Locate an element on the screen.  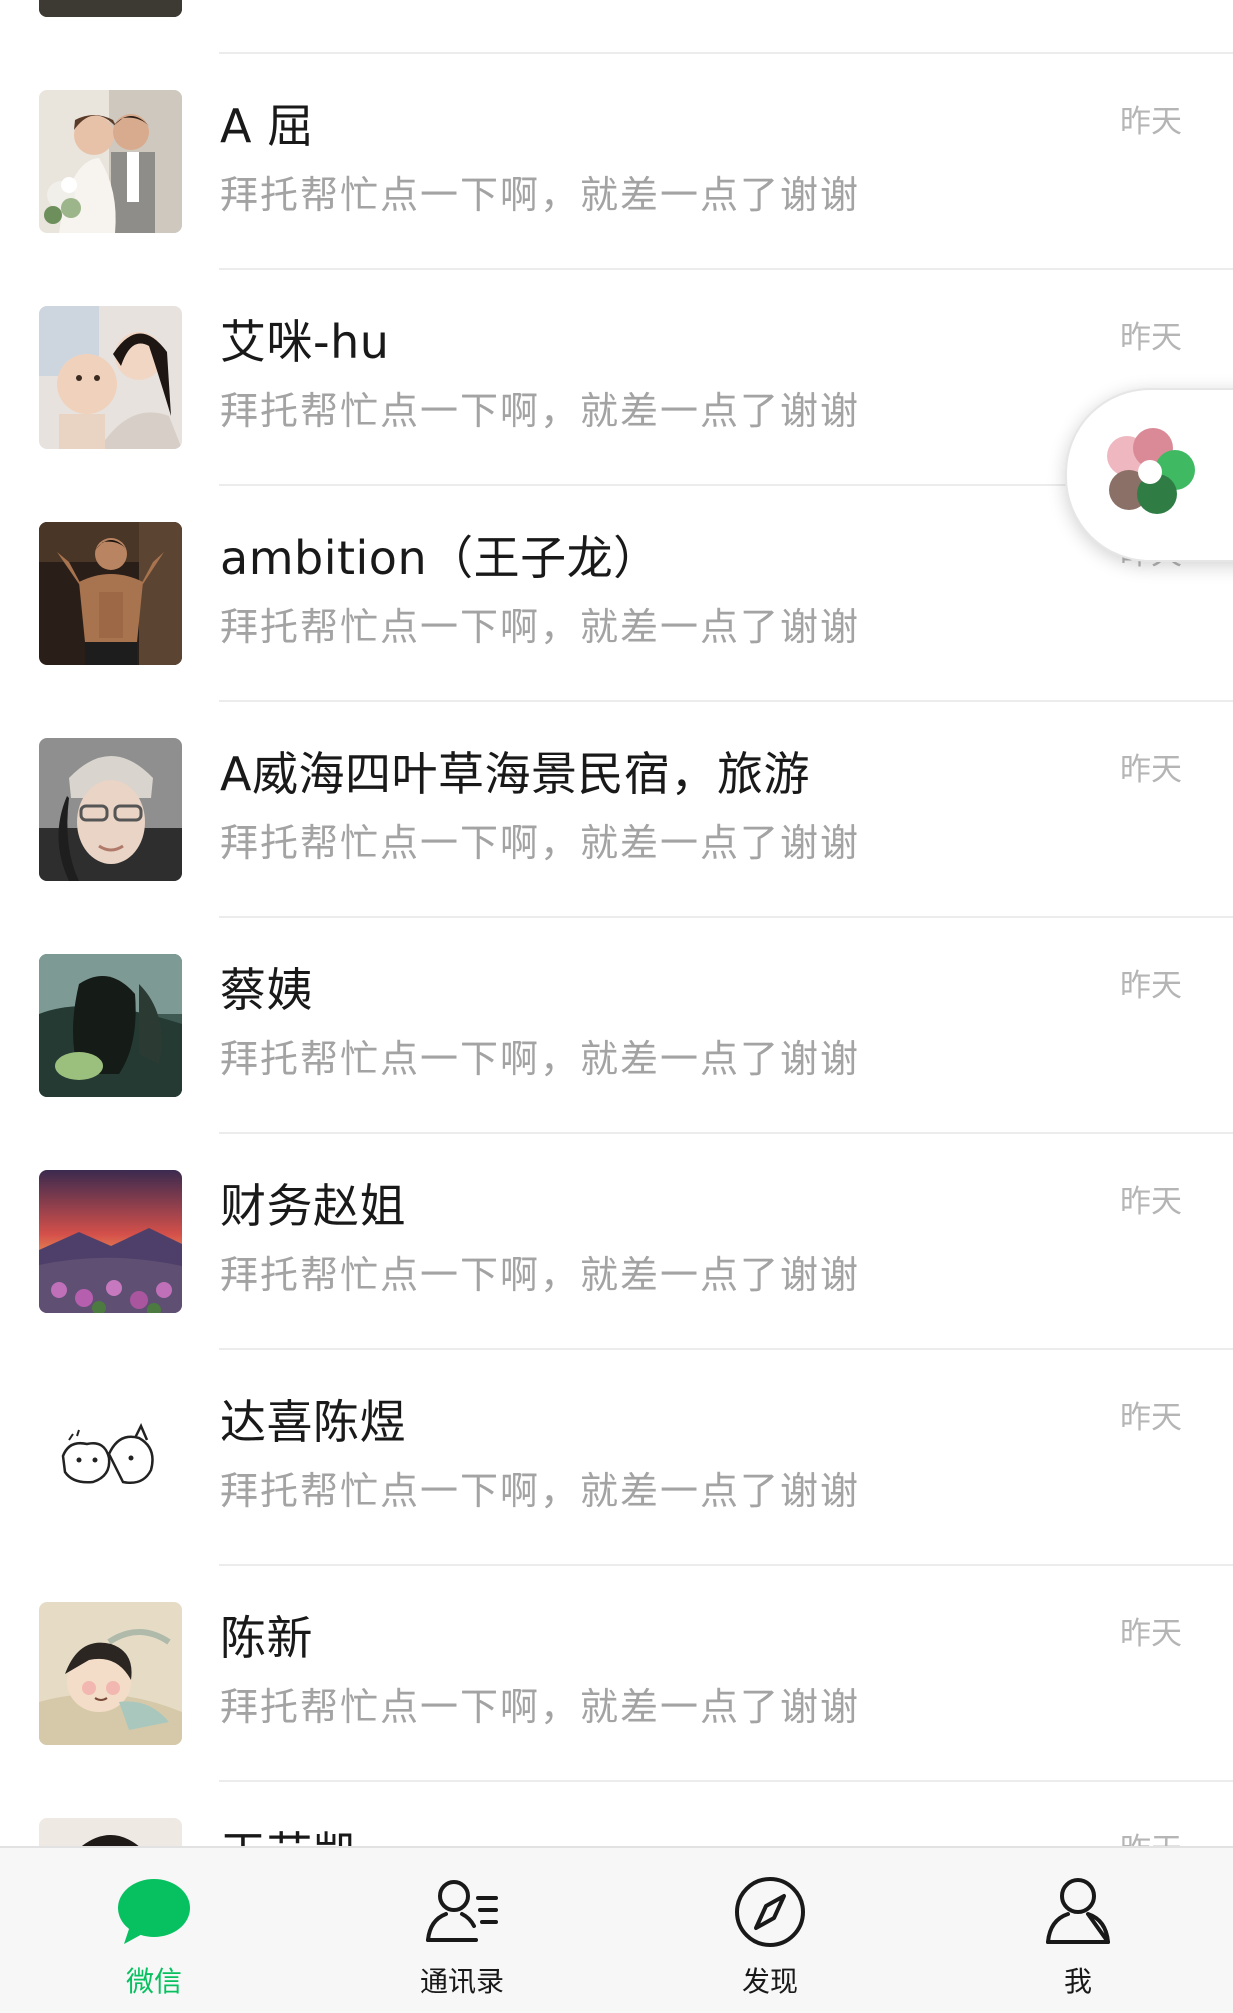
contact-name: 王芸凯 is located at coordinates (290, 1835).